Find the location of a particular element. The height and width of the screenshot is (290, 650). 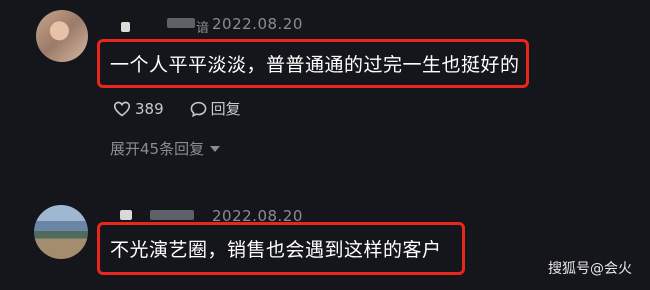

expand-replies-button: 展开45条回复 is located at coordinates (165, 148).